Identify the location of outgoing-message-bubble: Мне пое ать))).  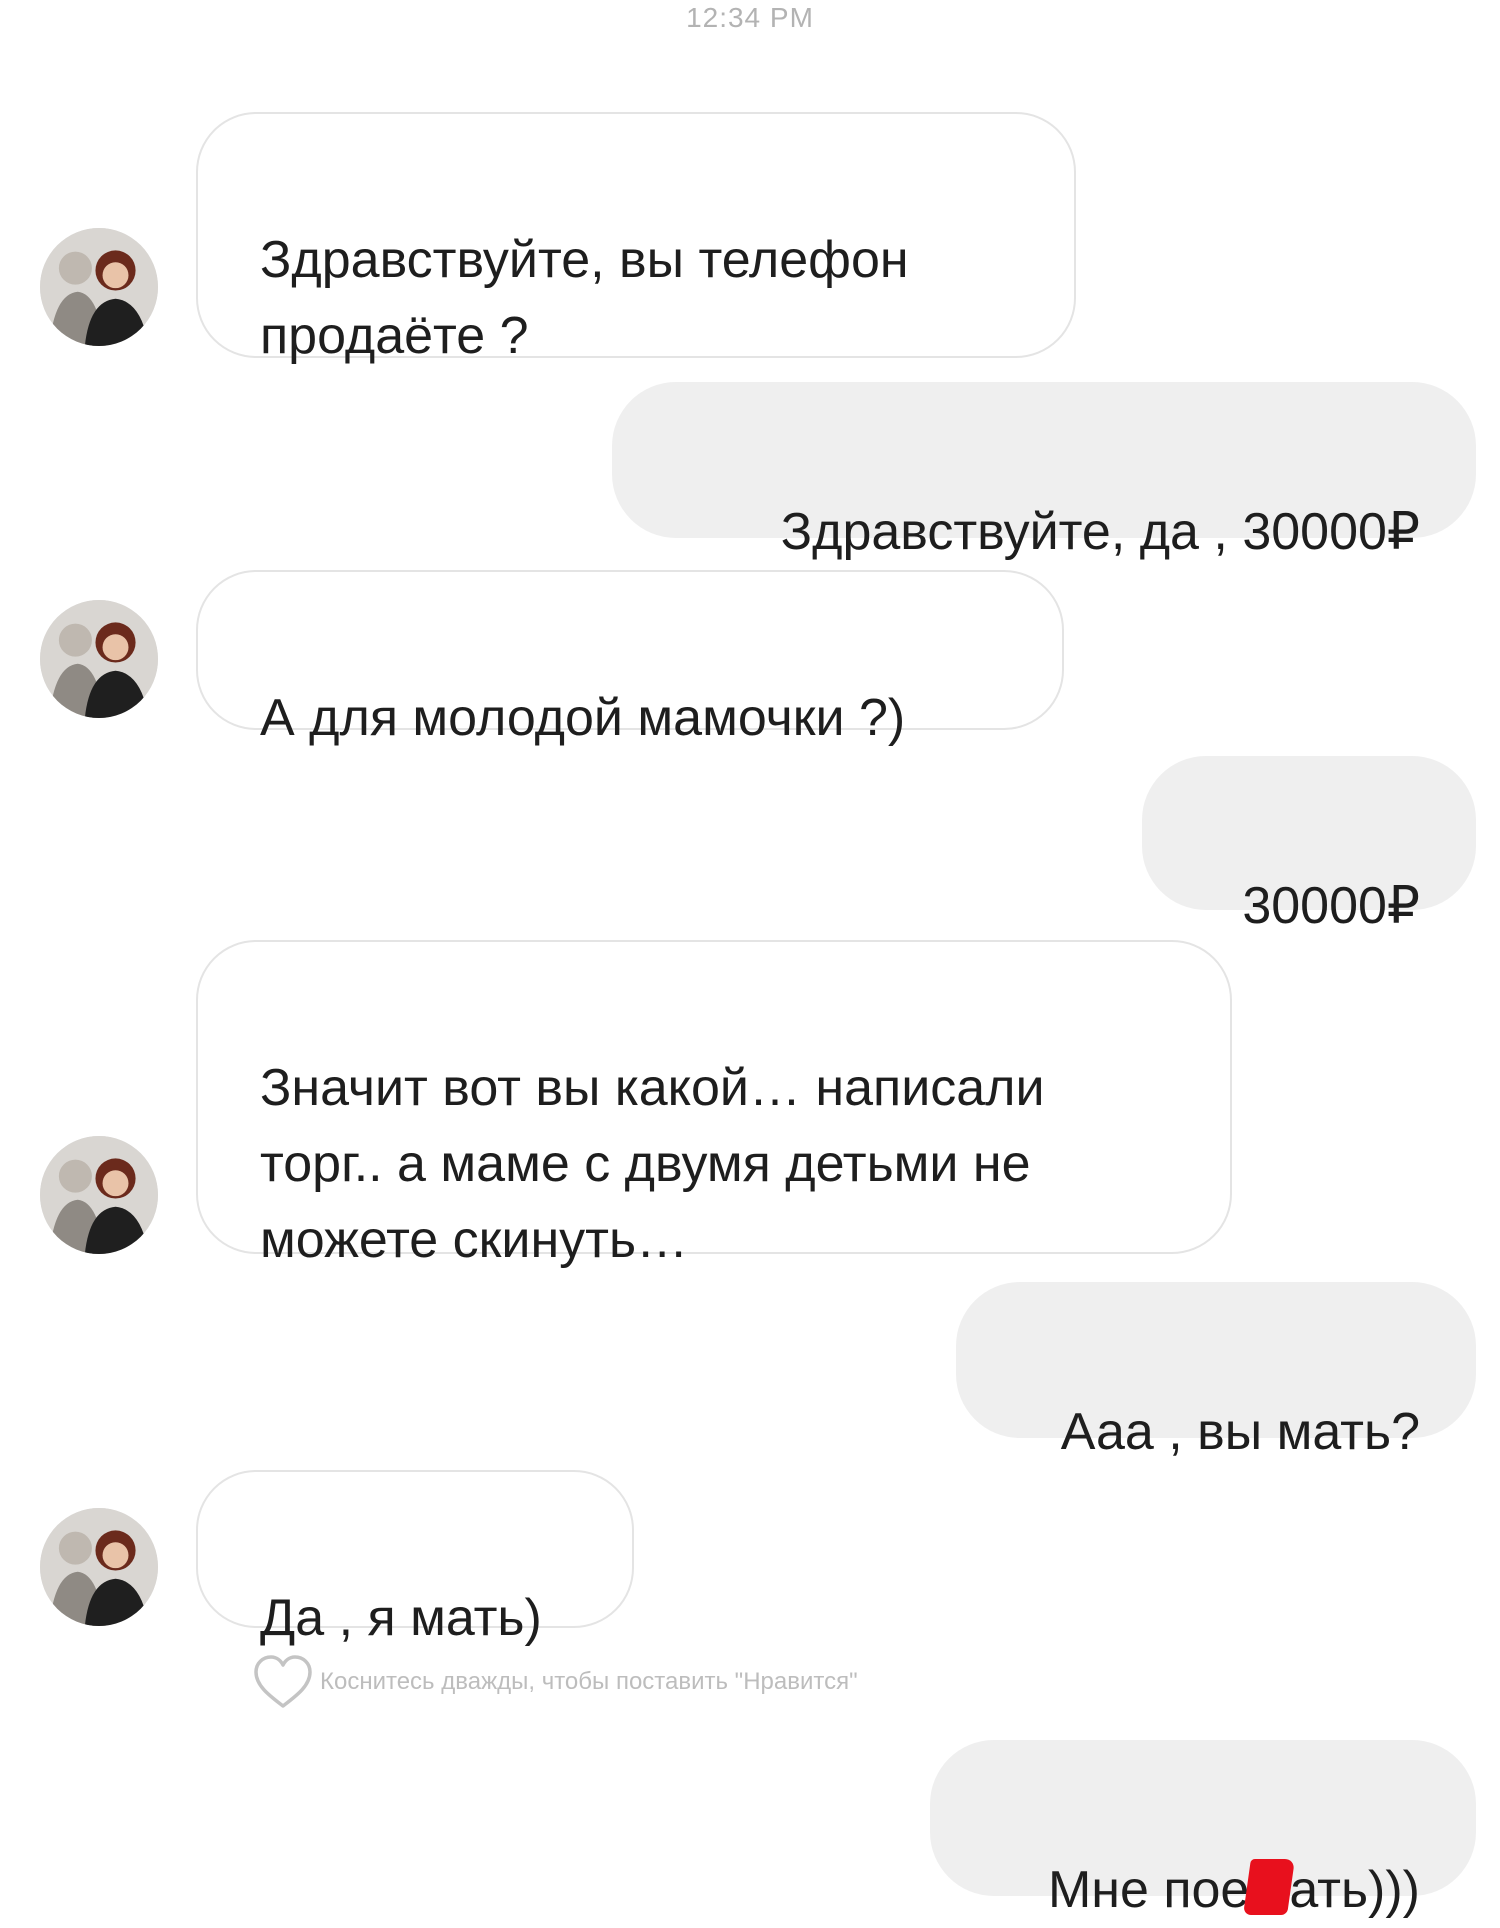
(1203, 1829).